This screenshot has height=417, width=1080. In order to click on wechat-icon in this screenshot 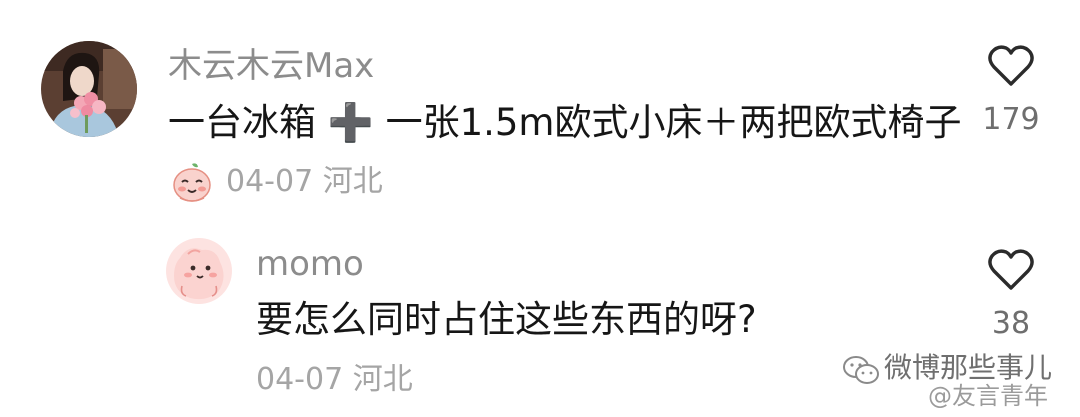, I will do `click(861, 372)`.